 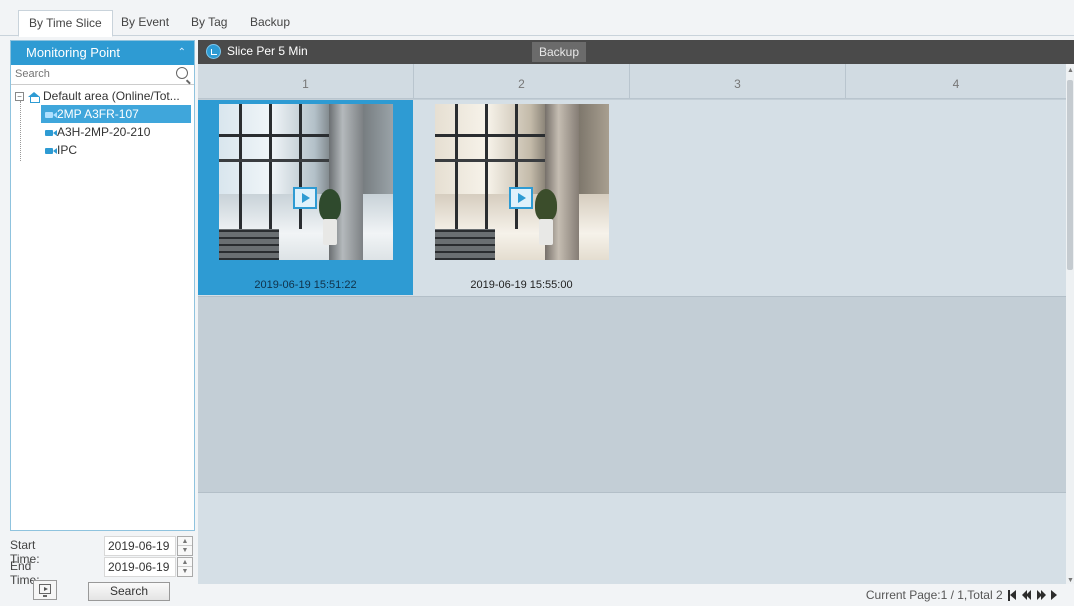 What do you see at coordinates (209, 23) in the screenshot?
I see `tab-by-tag: By Tag` at bounding box center [209, 23].